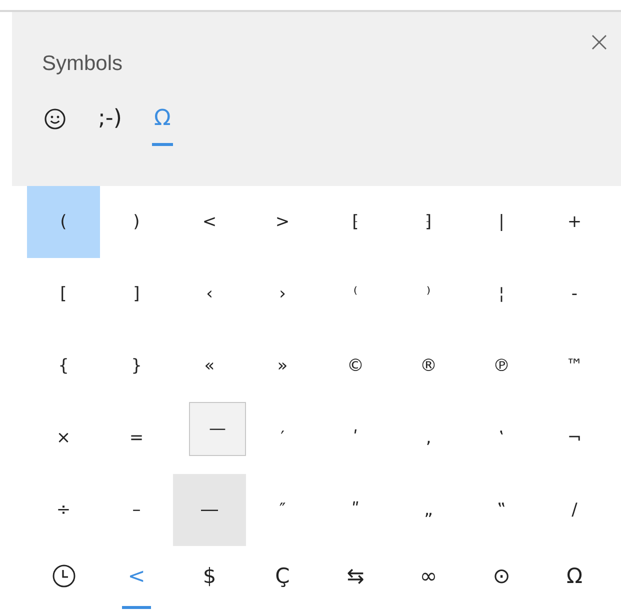 This screenshot has width=621, height=613. What do you see at coordinates (209, 577) in the screenshot?
I see `symbol-category-tab: $` at bounding box center [209, 577].